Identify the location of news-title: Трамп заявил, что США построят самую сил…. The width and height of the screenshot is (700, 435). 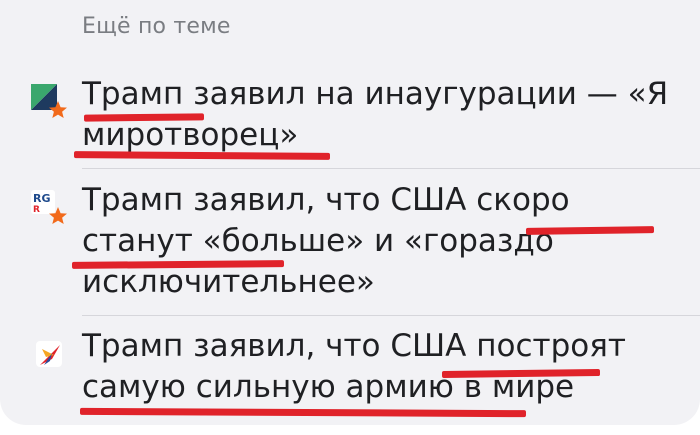
(354, 366).